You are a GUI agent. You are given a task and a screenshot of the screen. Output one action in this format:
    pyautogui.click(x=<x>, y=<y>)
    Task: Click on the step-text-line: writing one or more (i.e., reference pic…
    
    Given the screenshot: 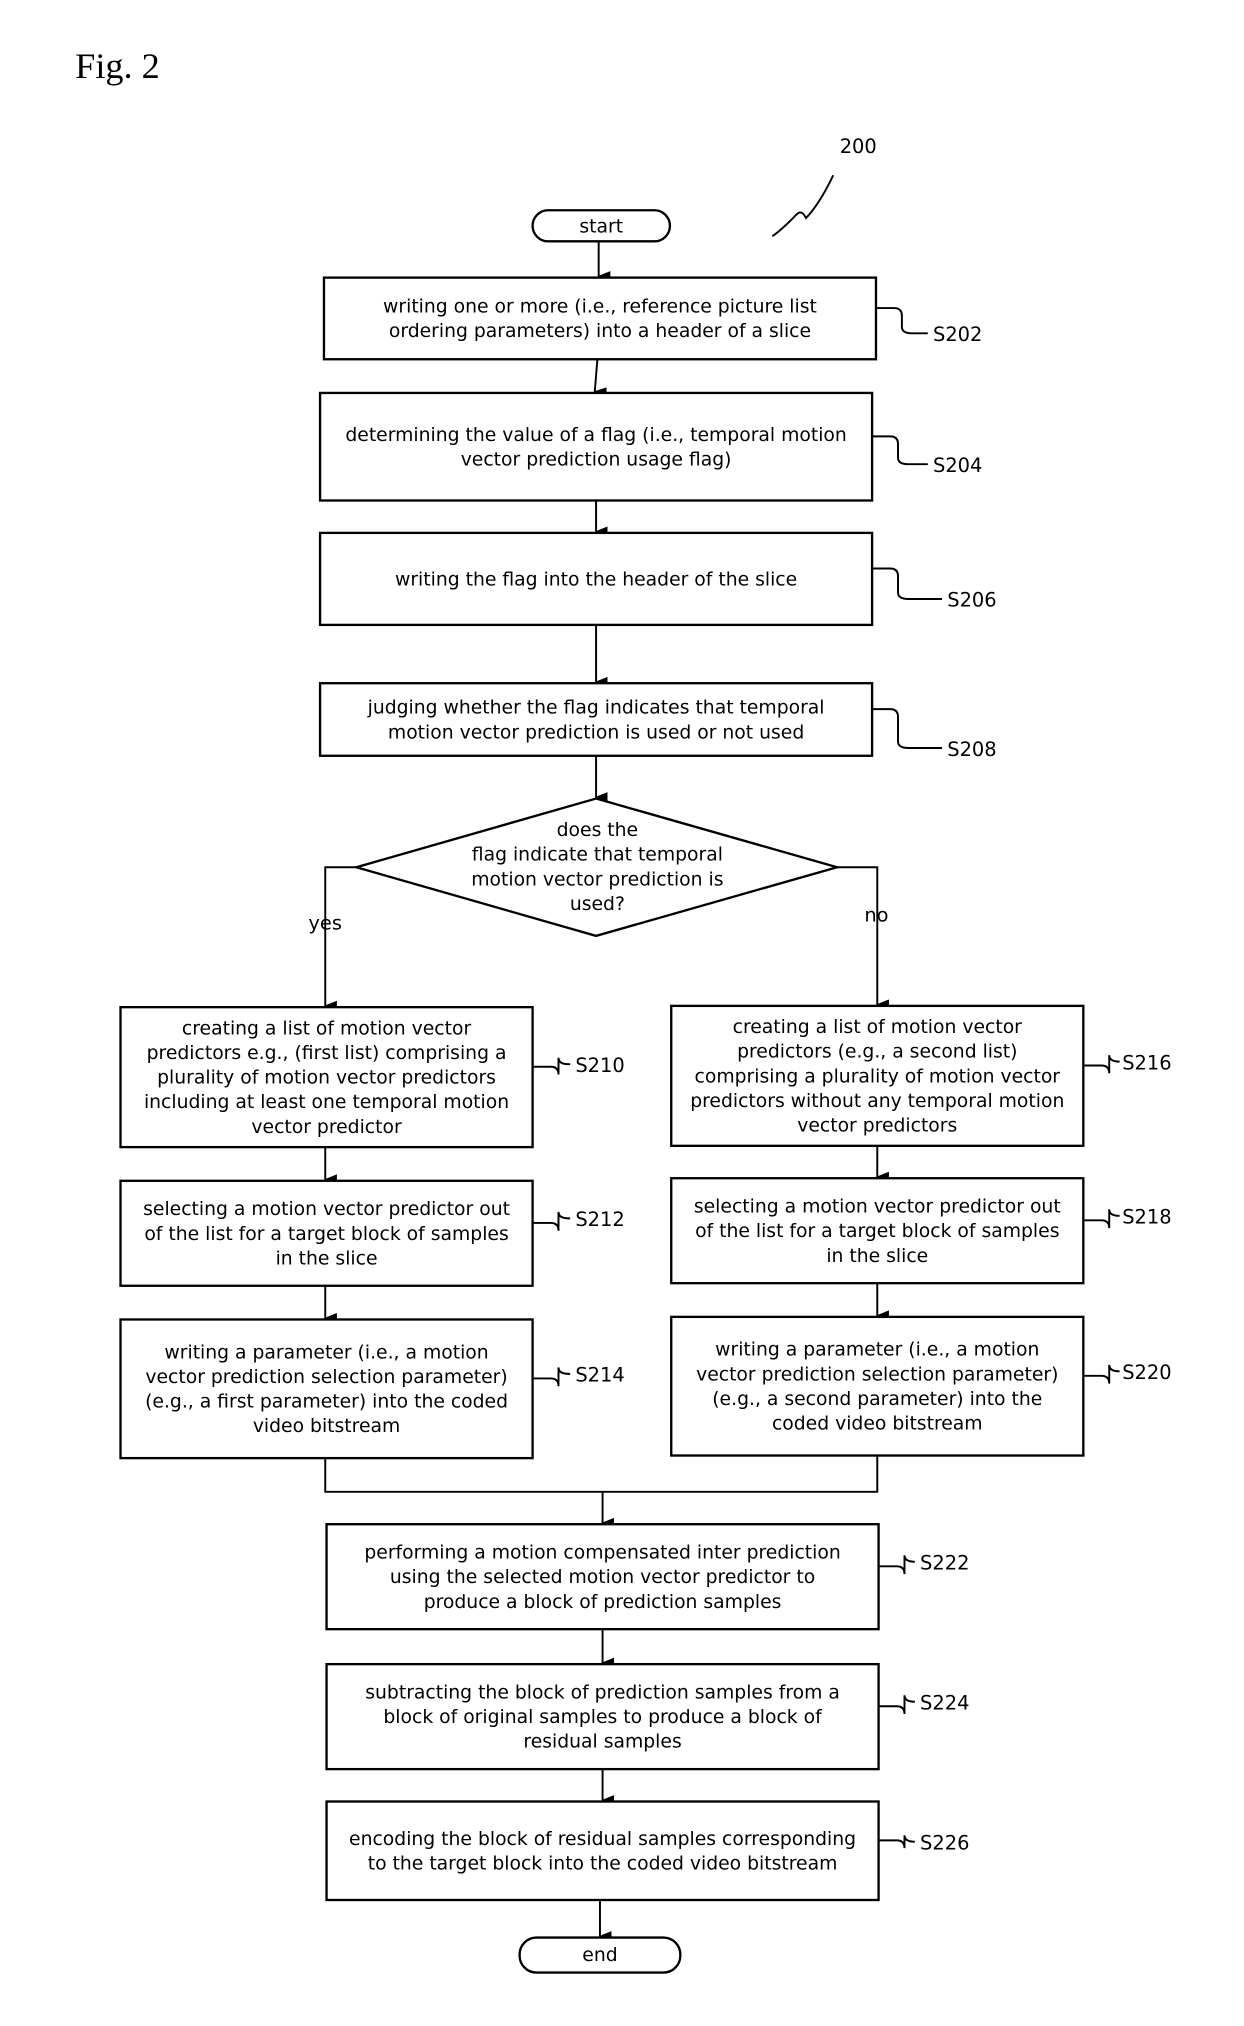 What is the action you would take?
    pyautogui.click(x=600, y=307)
    